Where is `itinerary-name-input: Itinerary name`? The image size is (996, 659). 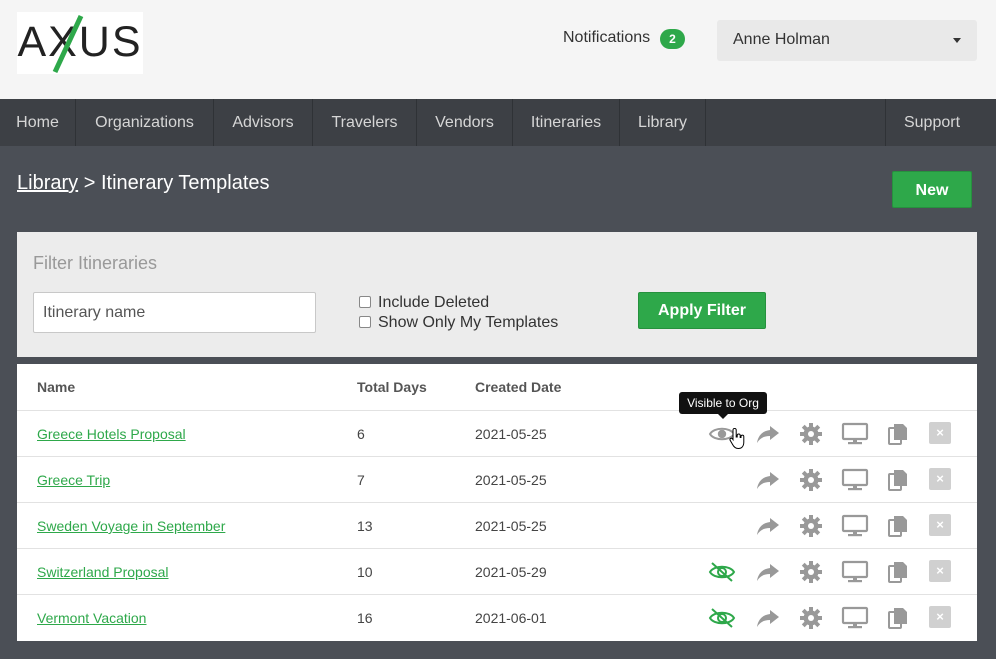
itinerary-name-input: Itinerary name is located at coordinates (174, 312).